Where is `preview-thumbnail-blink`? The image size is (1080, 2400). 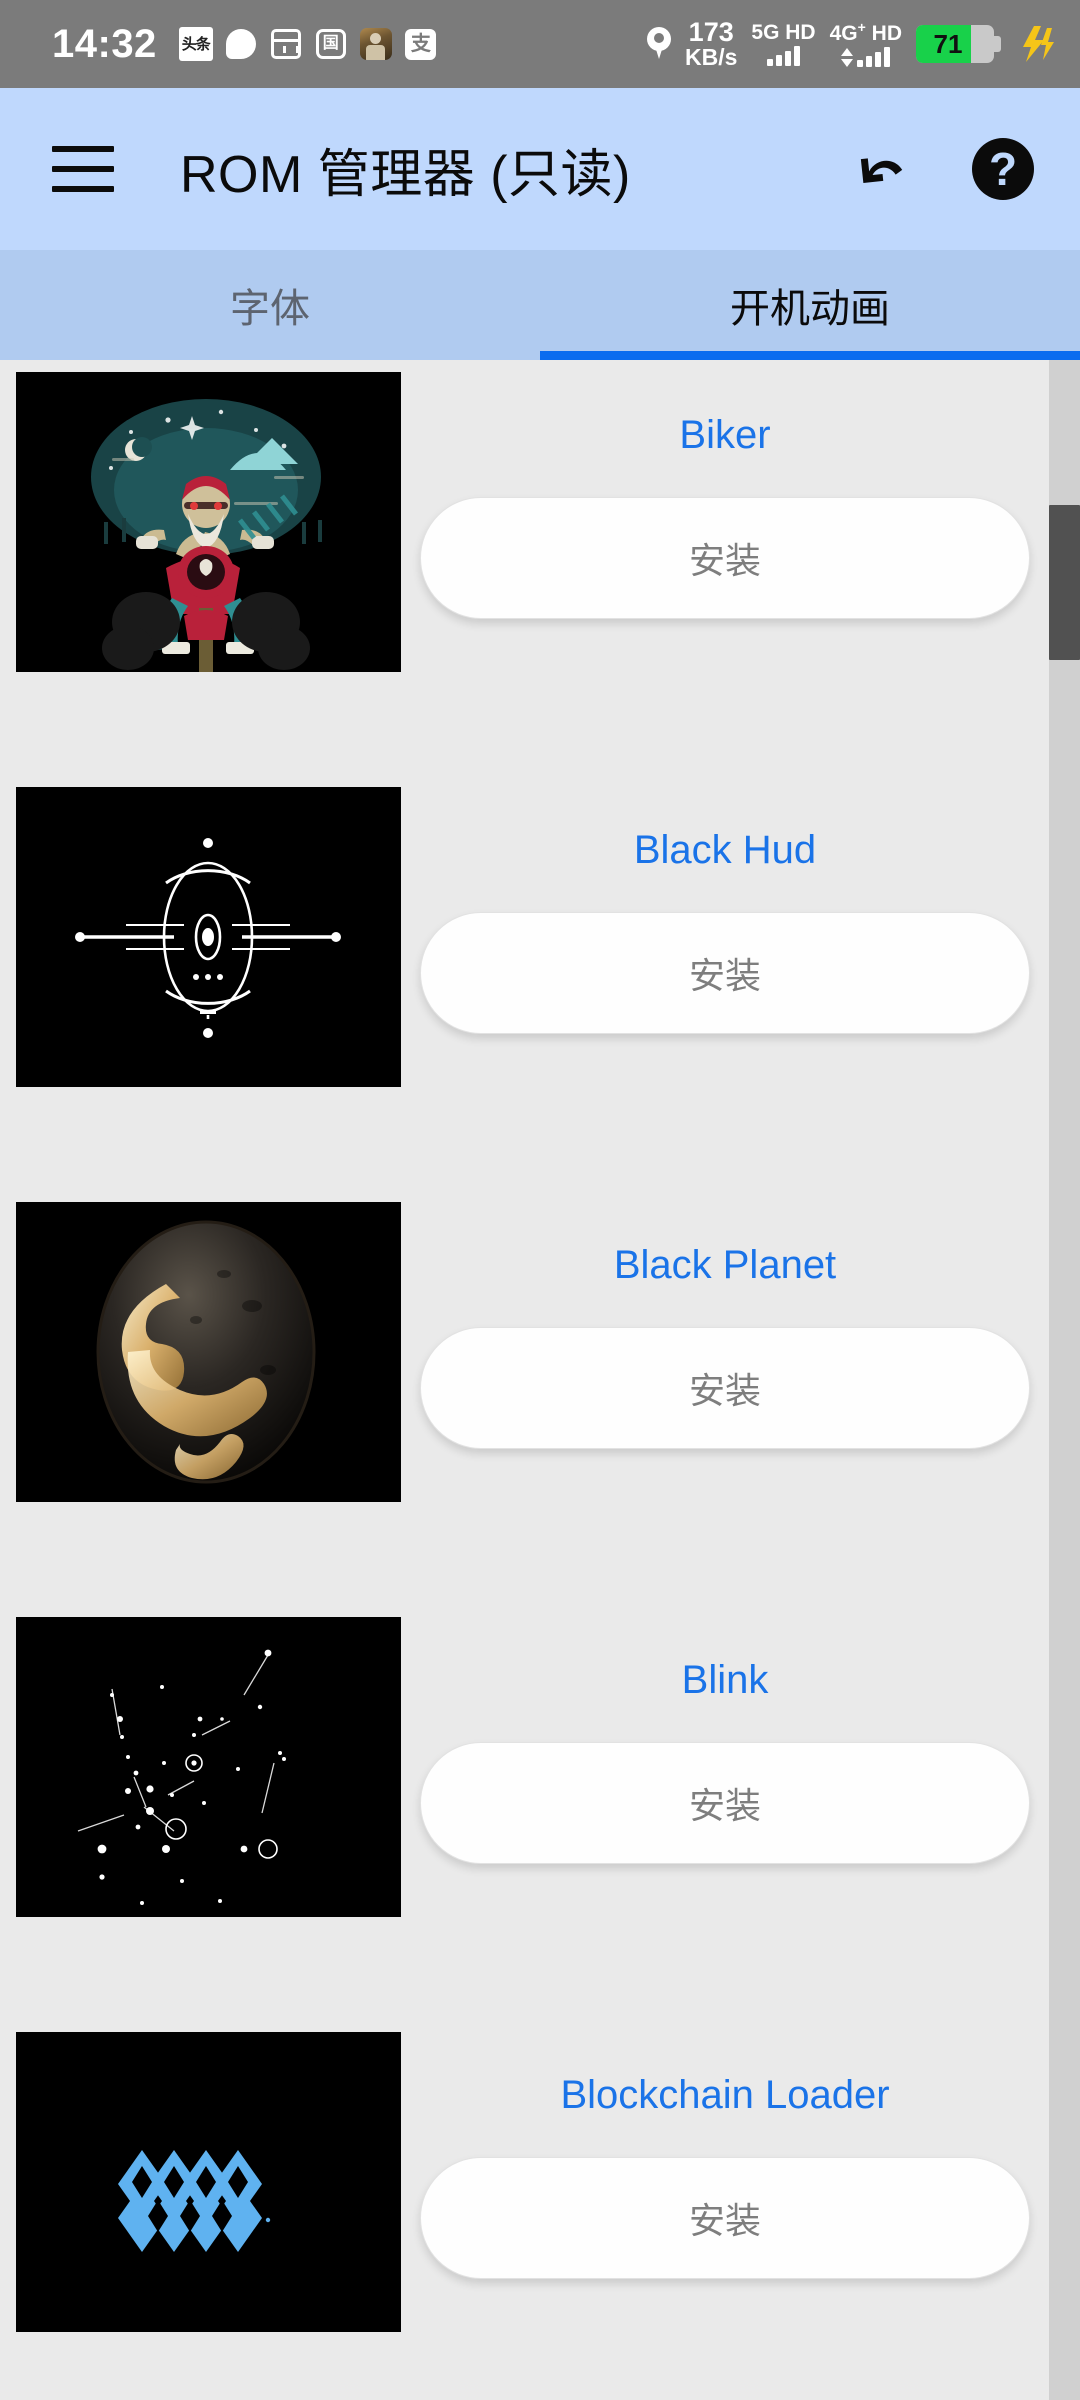 preview-thumbnail-blink is located at coordinates (208, 1767).